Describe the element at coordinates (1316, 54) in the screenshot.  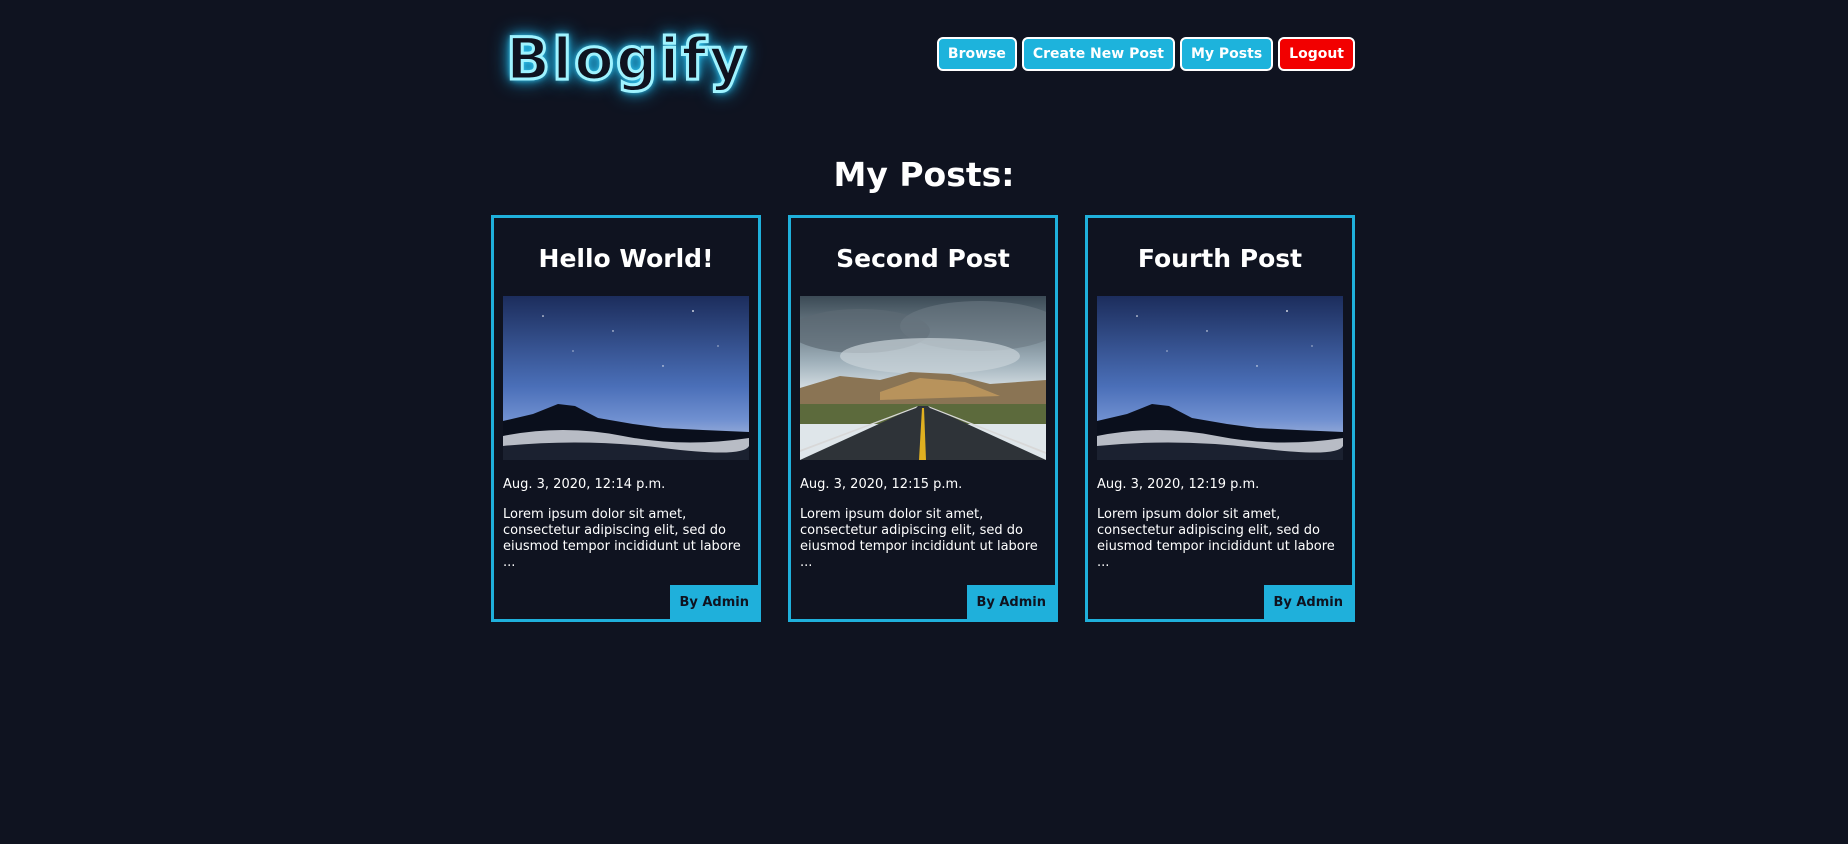
I see `logout-button: Logout` at that location.